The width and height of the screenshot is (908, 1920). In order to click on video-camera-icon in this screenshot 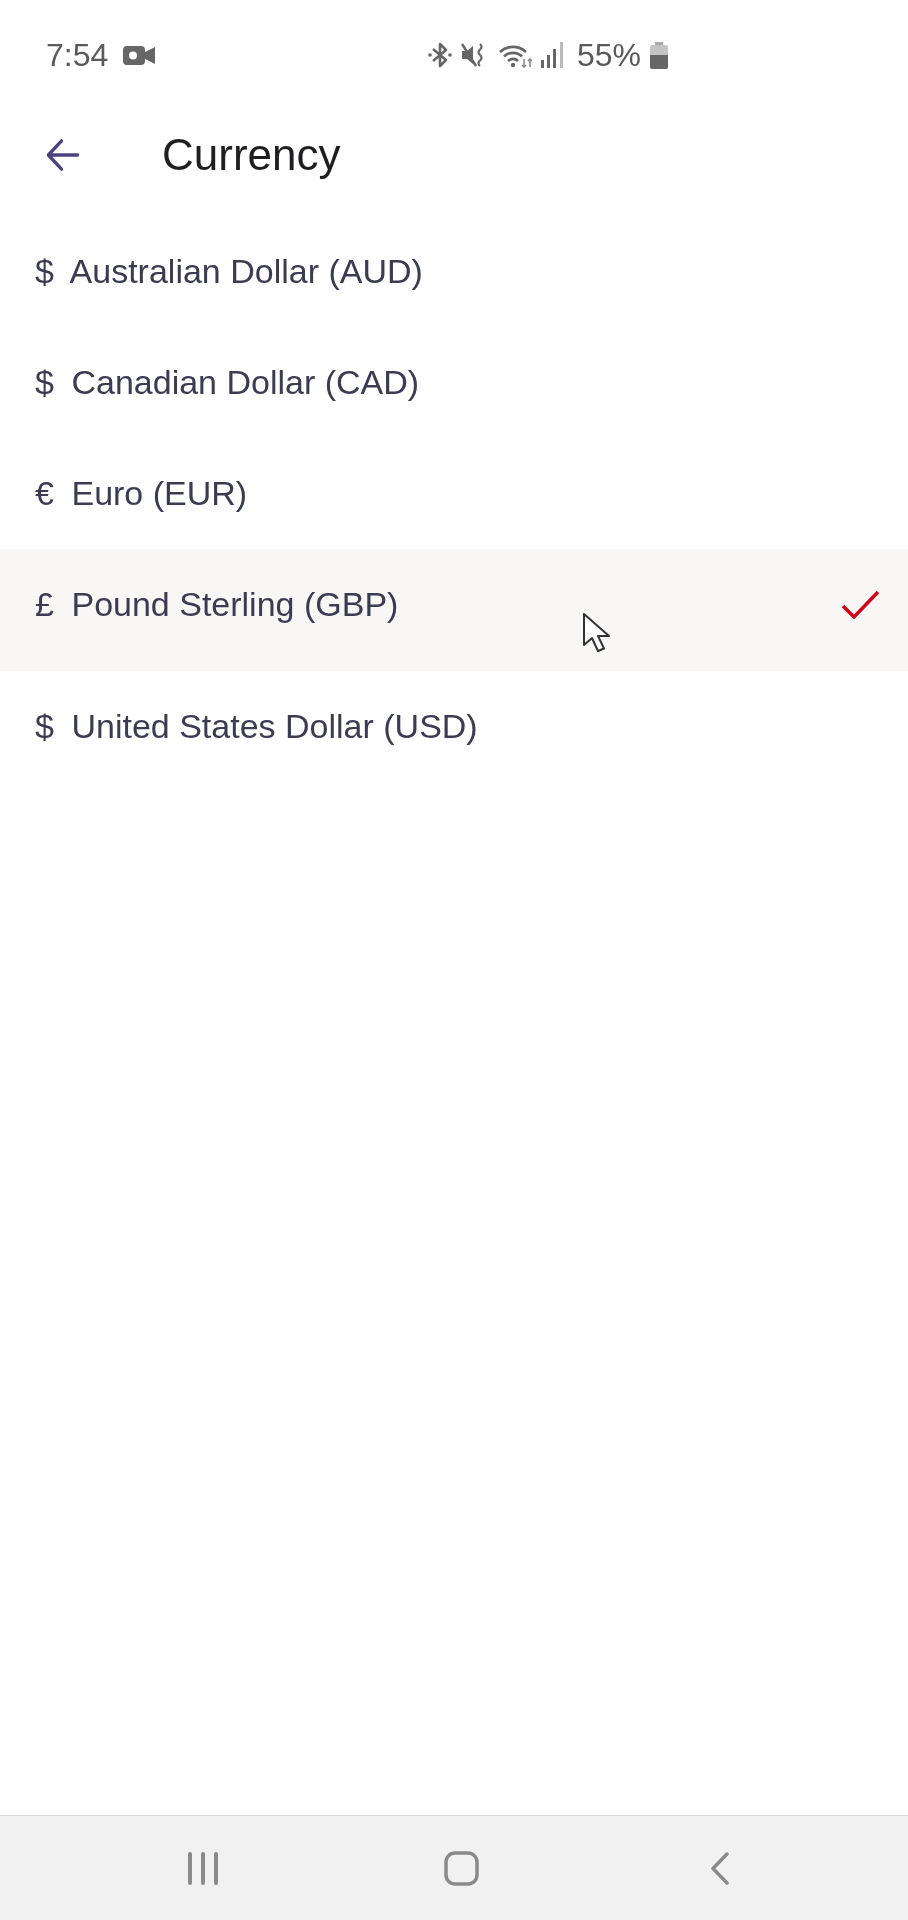, I will do `click(139, 55)`.